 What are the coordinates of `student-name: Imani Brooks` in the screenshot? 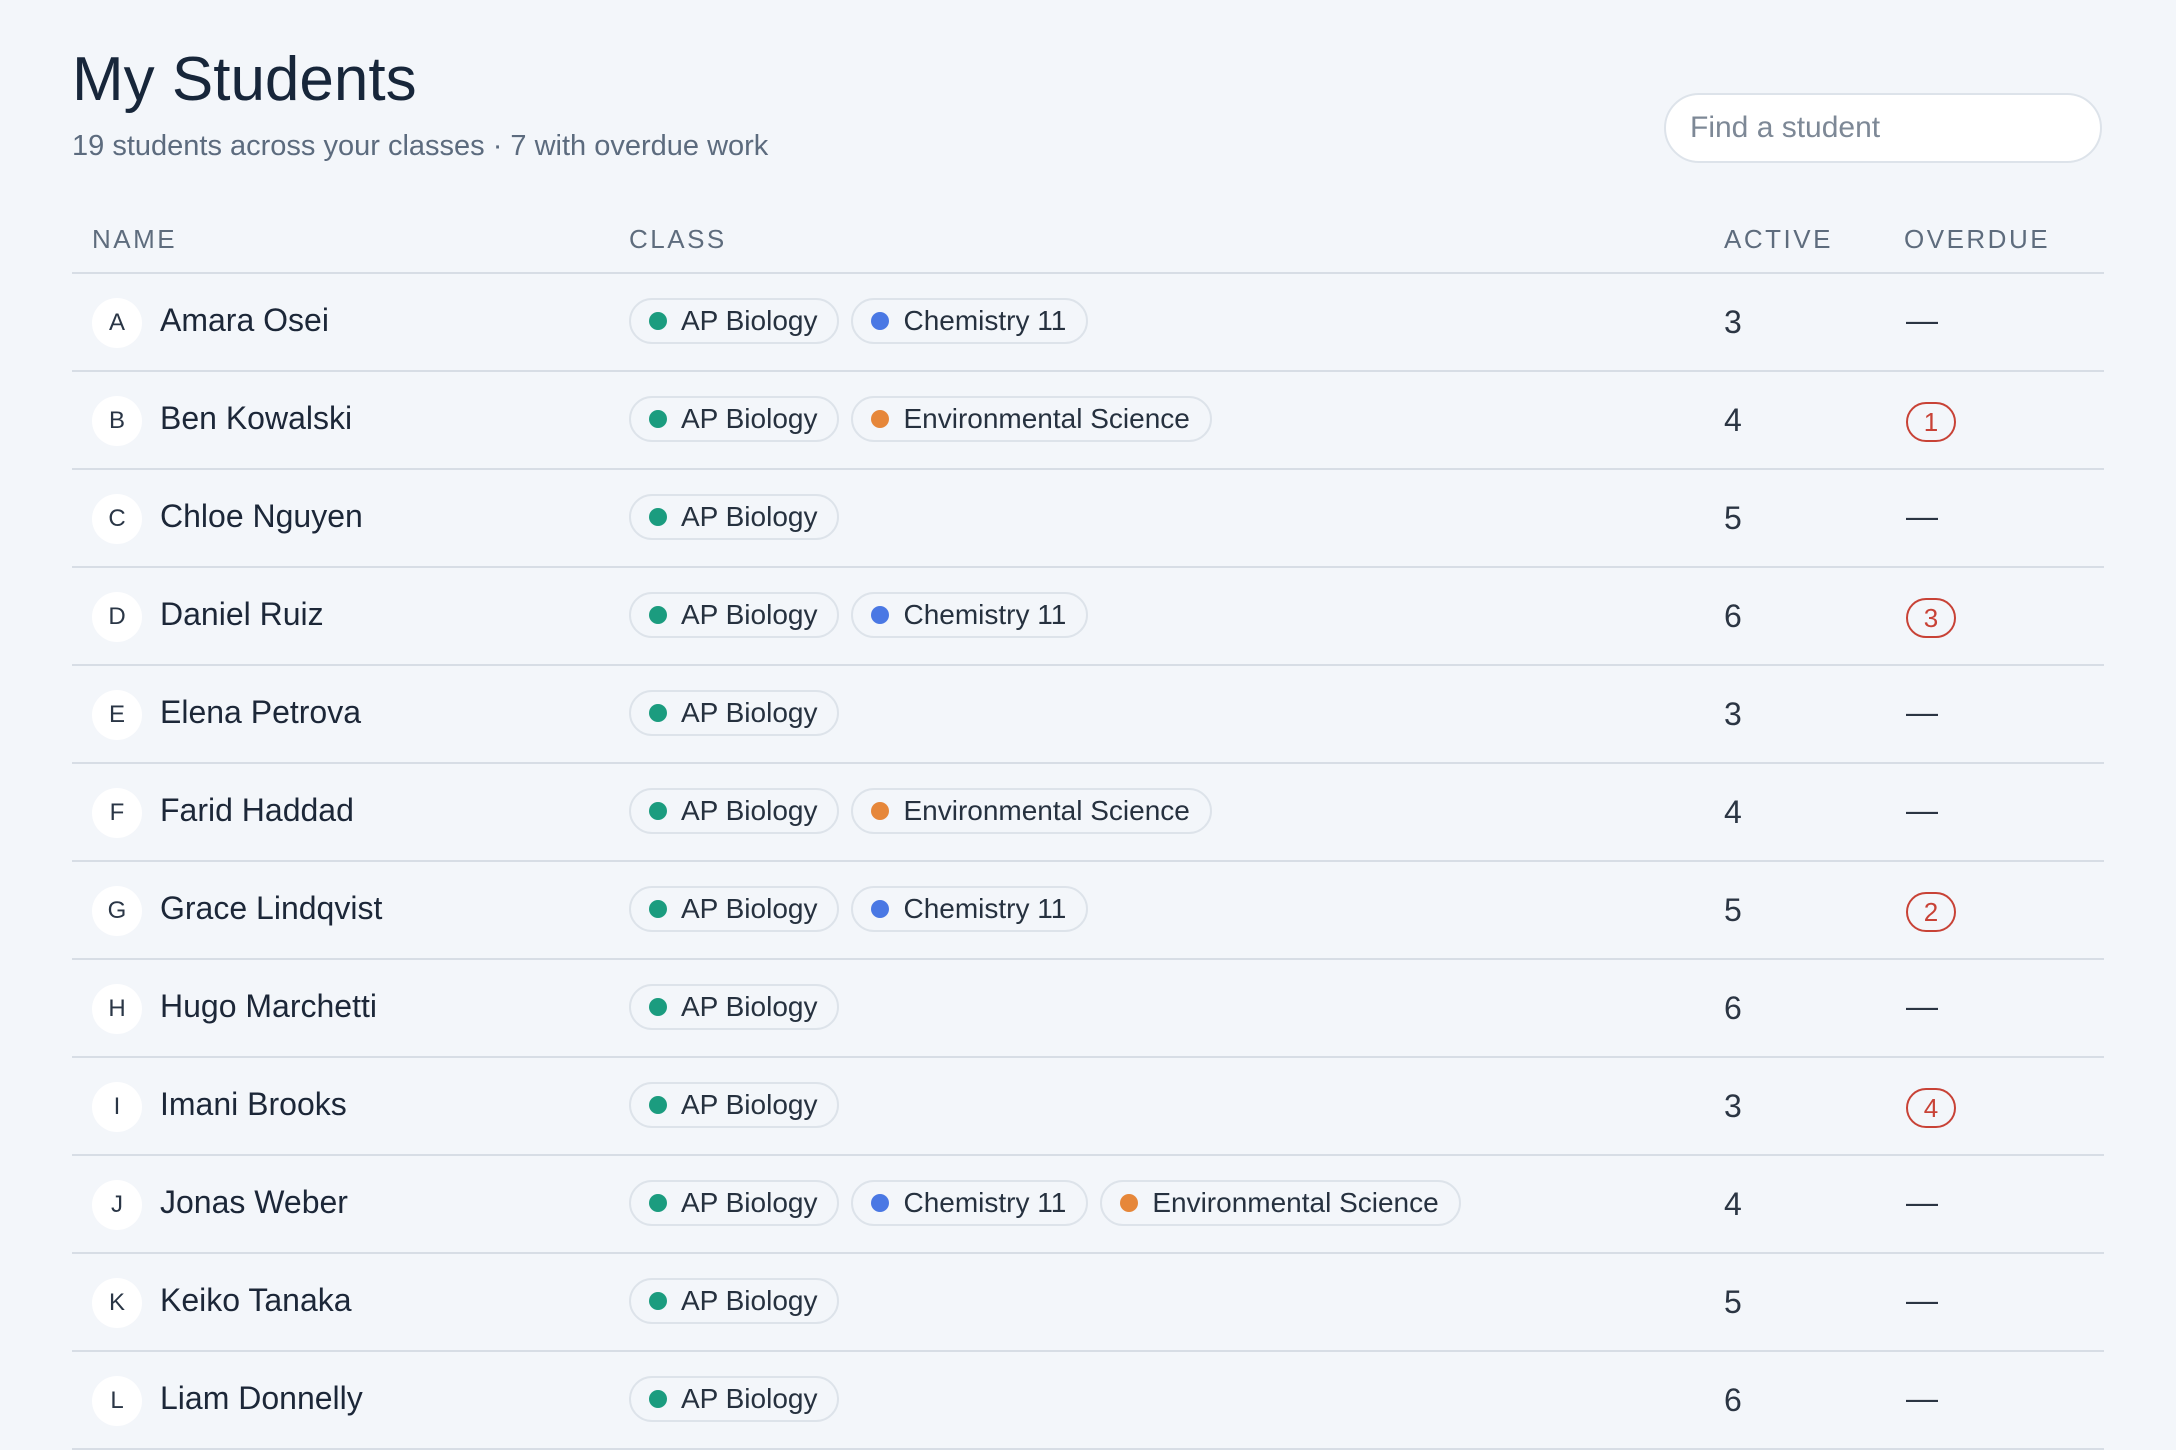 It's located at (253, 1104).